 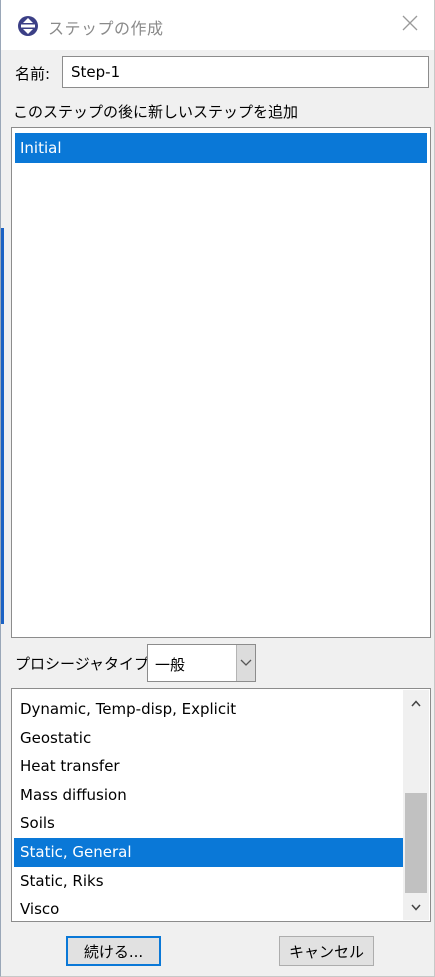 What do you see at coordinates (209, 908) in the screenshot?
I see `procedure-item: Visco` at bounding box center [209, 908].